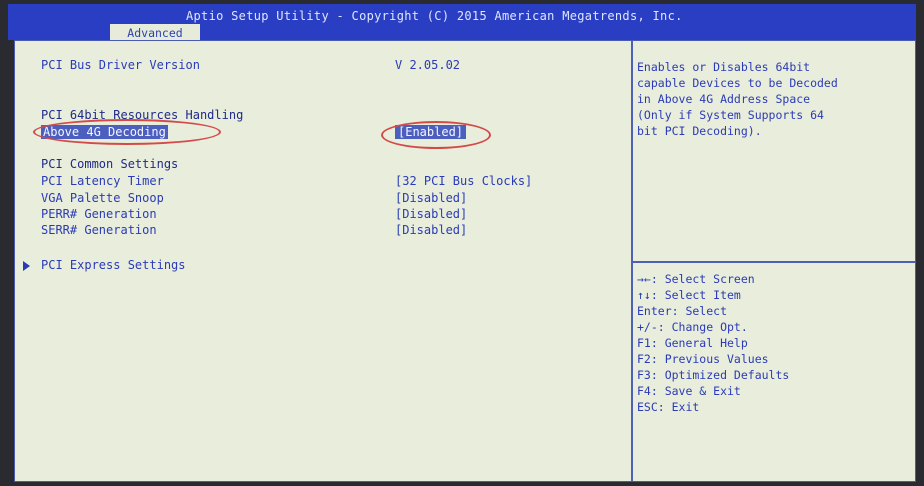 Image resolution: width=924 pixels, height=486 pixels. What do you see at coordinates (682, 311) in the screenshot?
I see `key-enter-select: Enter: Select` at bounding box center [682, 311].